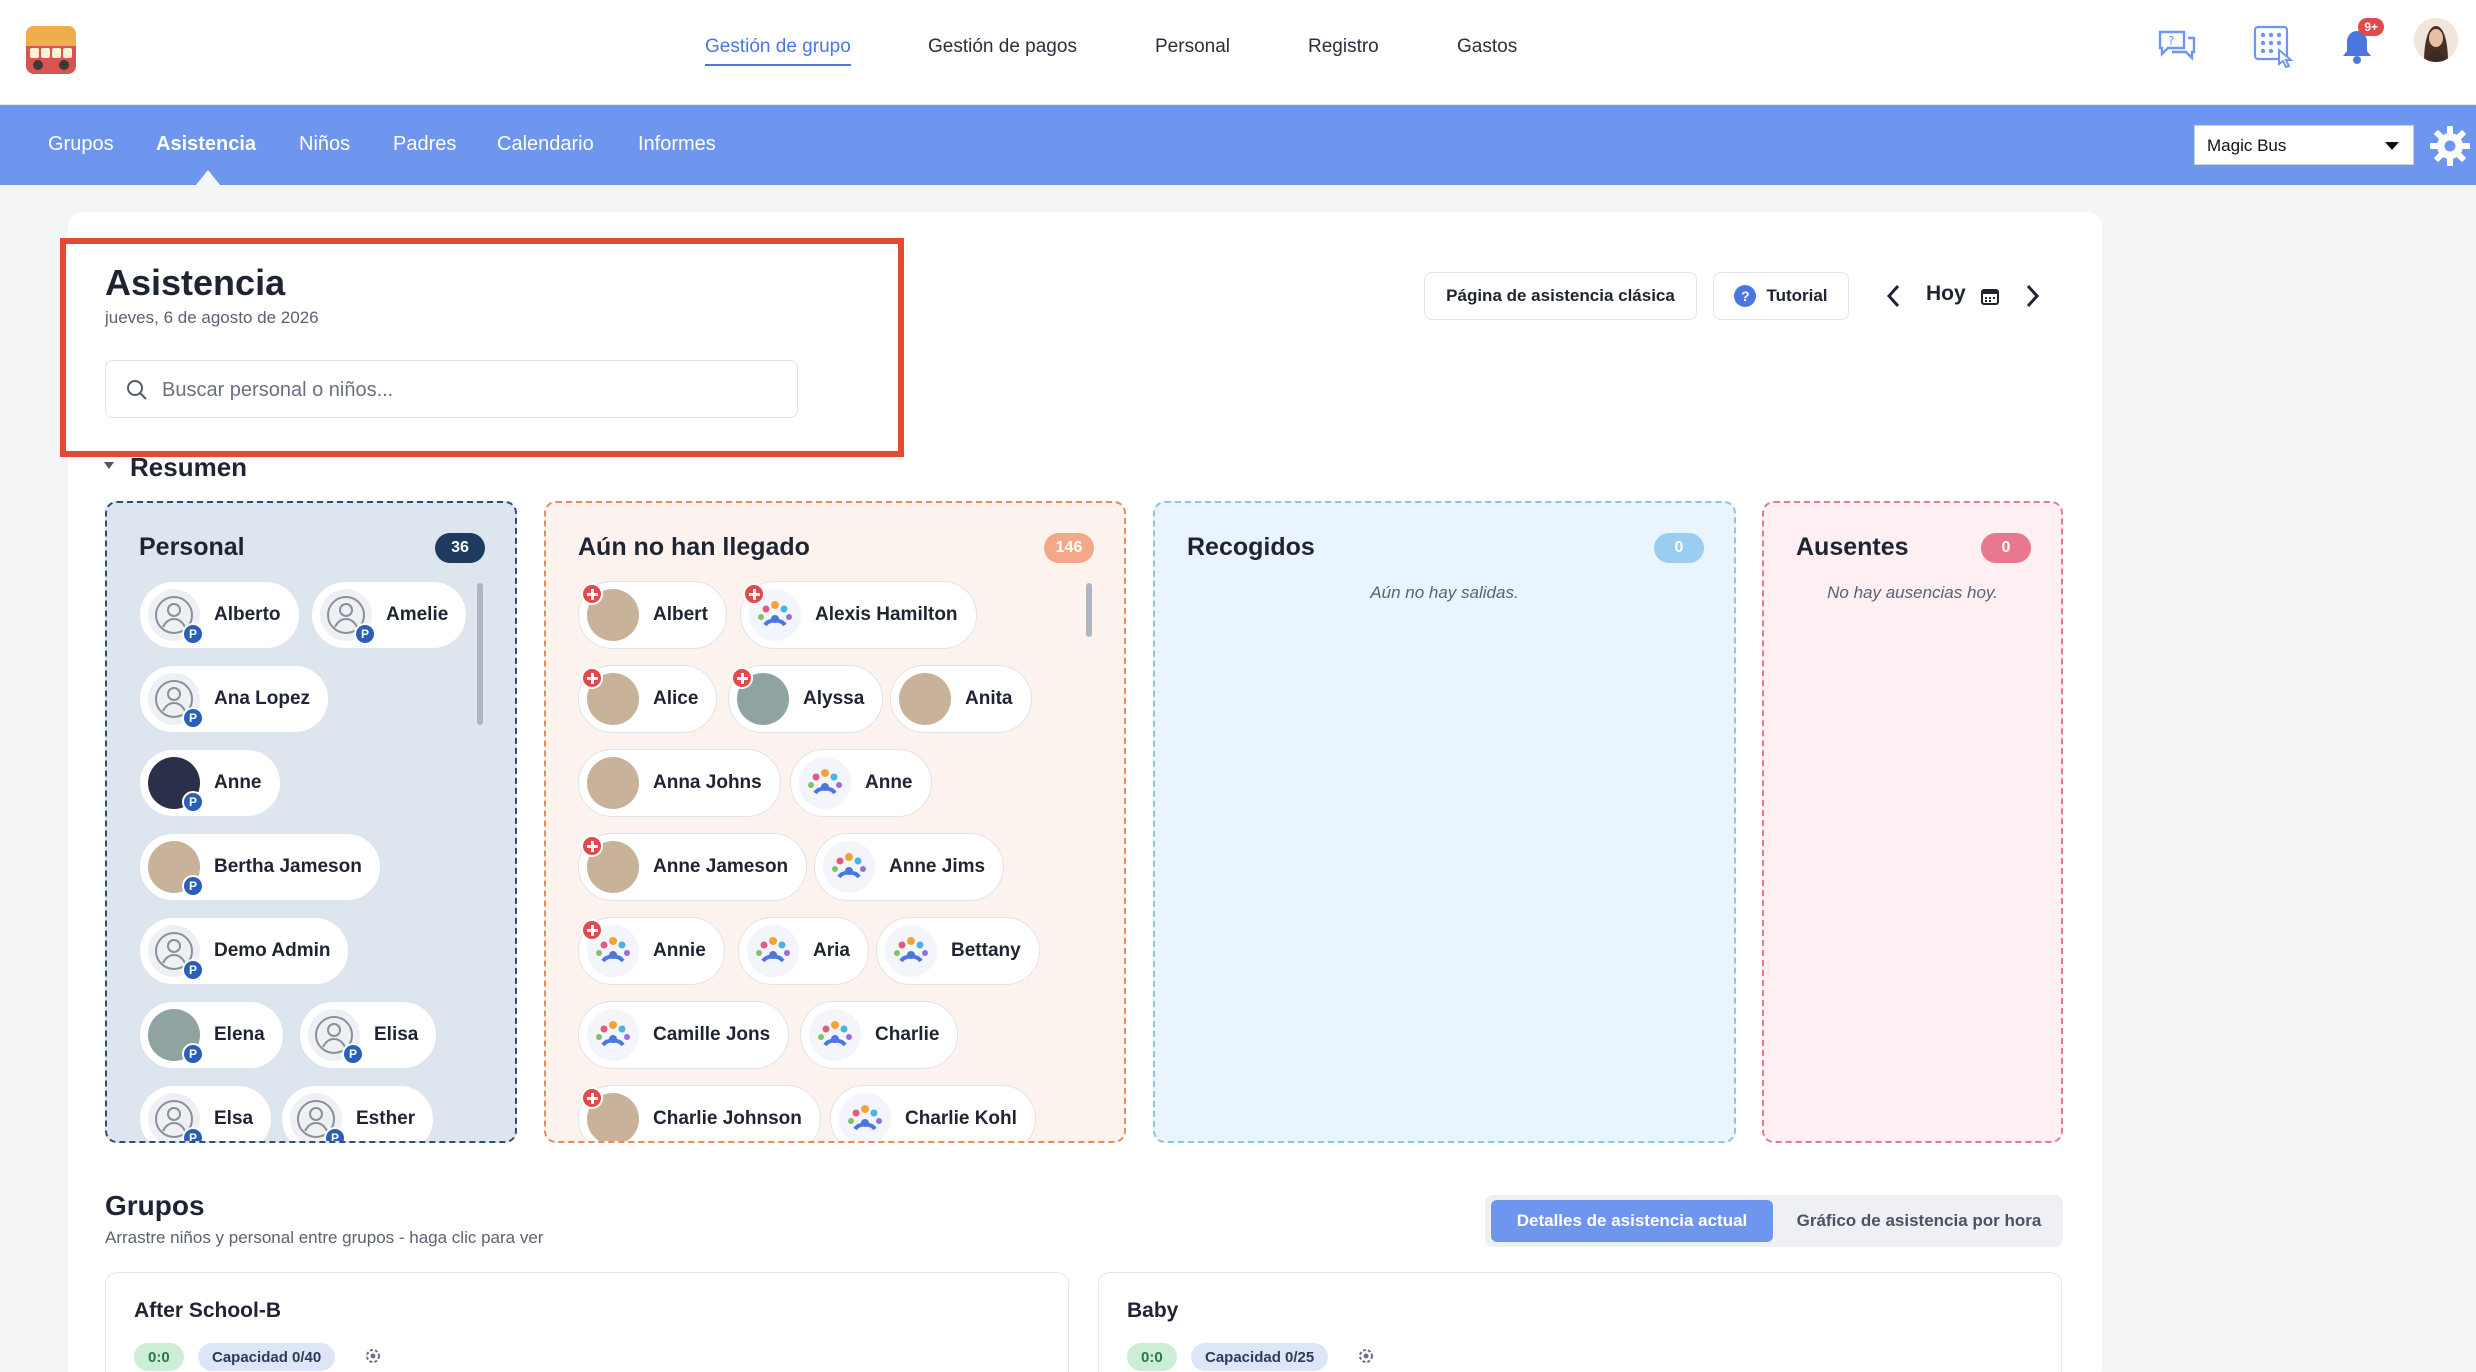  I want to click on nav-gestion-de-pagos: Gestión de pagos, so click(1002, 47).